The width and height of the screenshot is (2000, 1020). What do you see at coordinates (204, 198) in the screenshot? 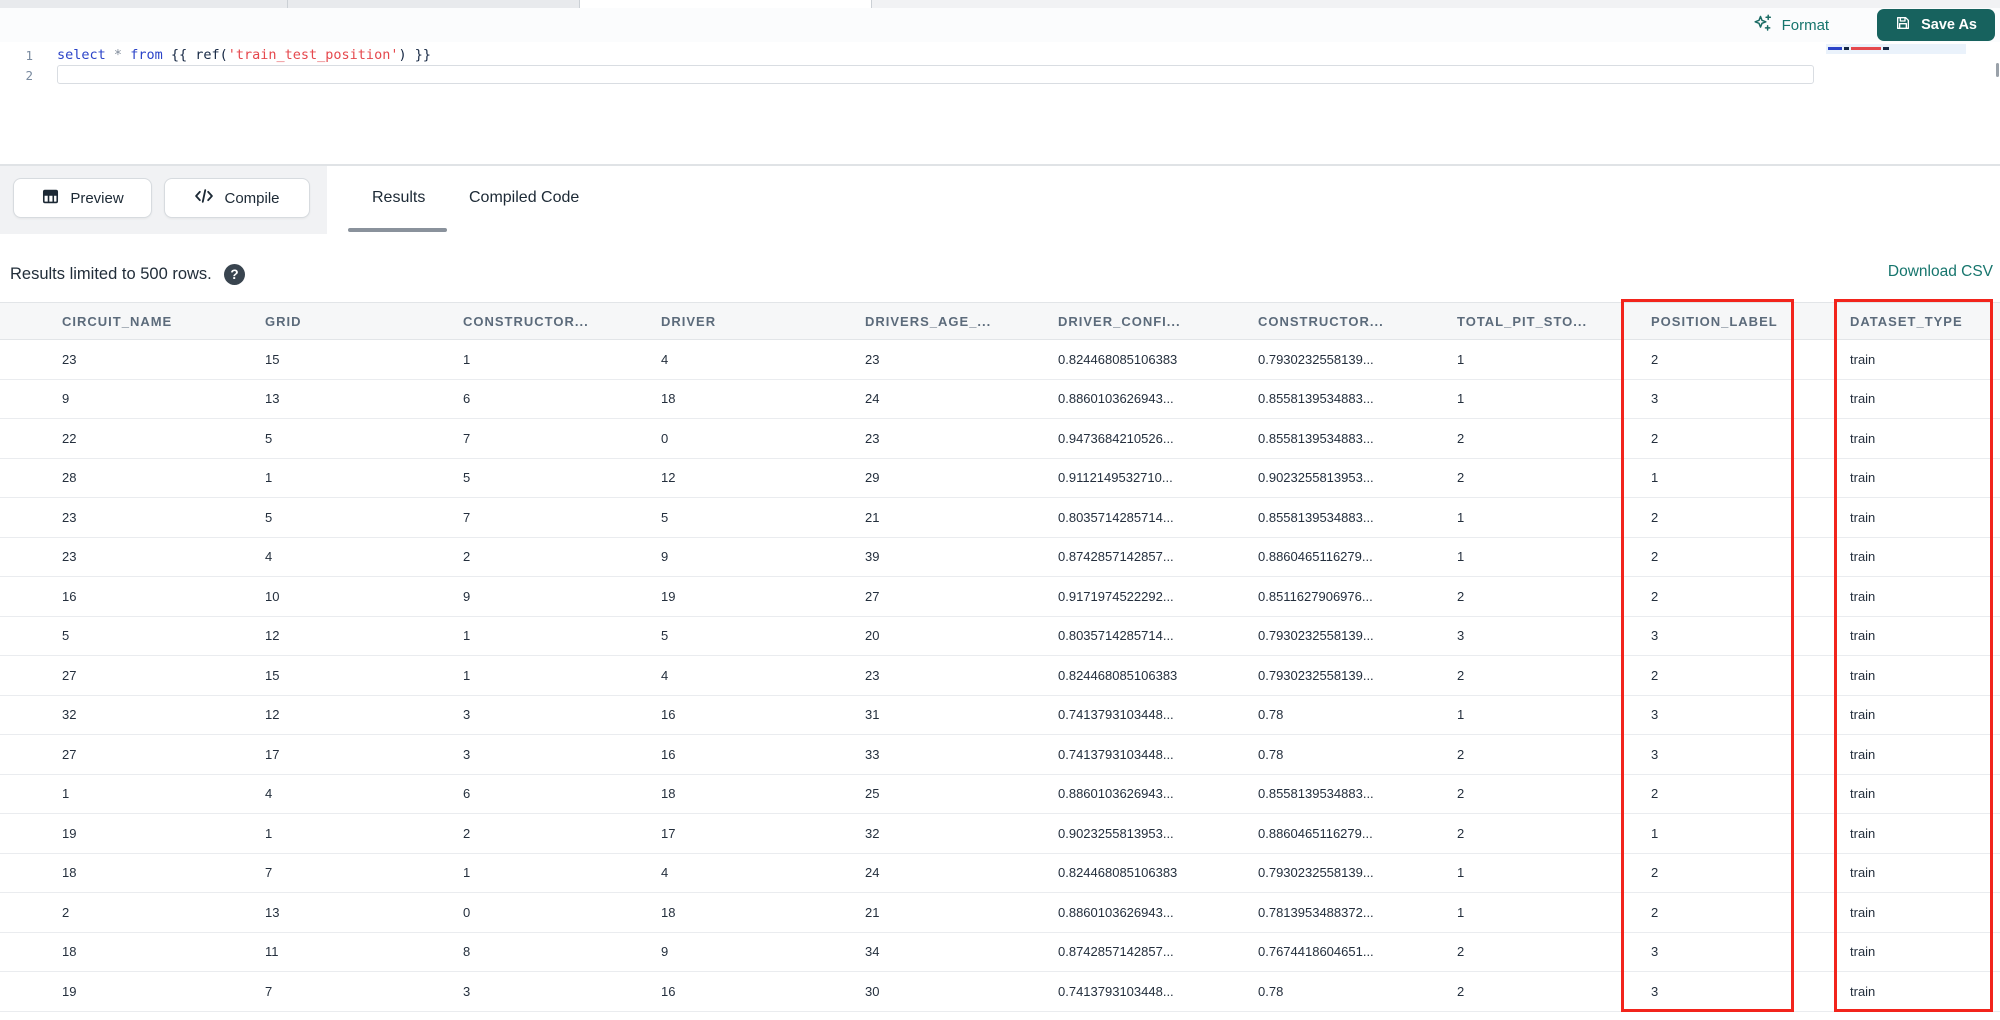
I see `code-icon` at bounding box center [204, 198].